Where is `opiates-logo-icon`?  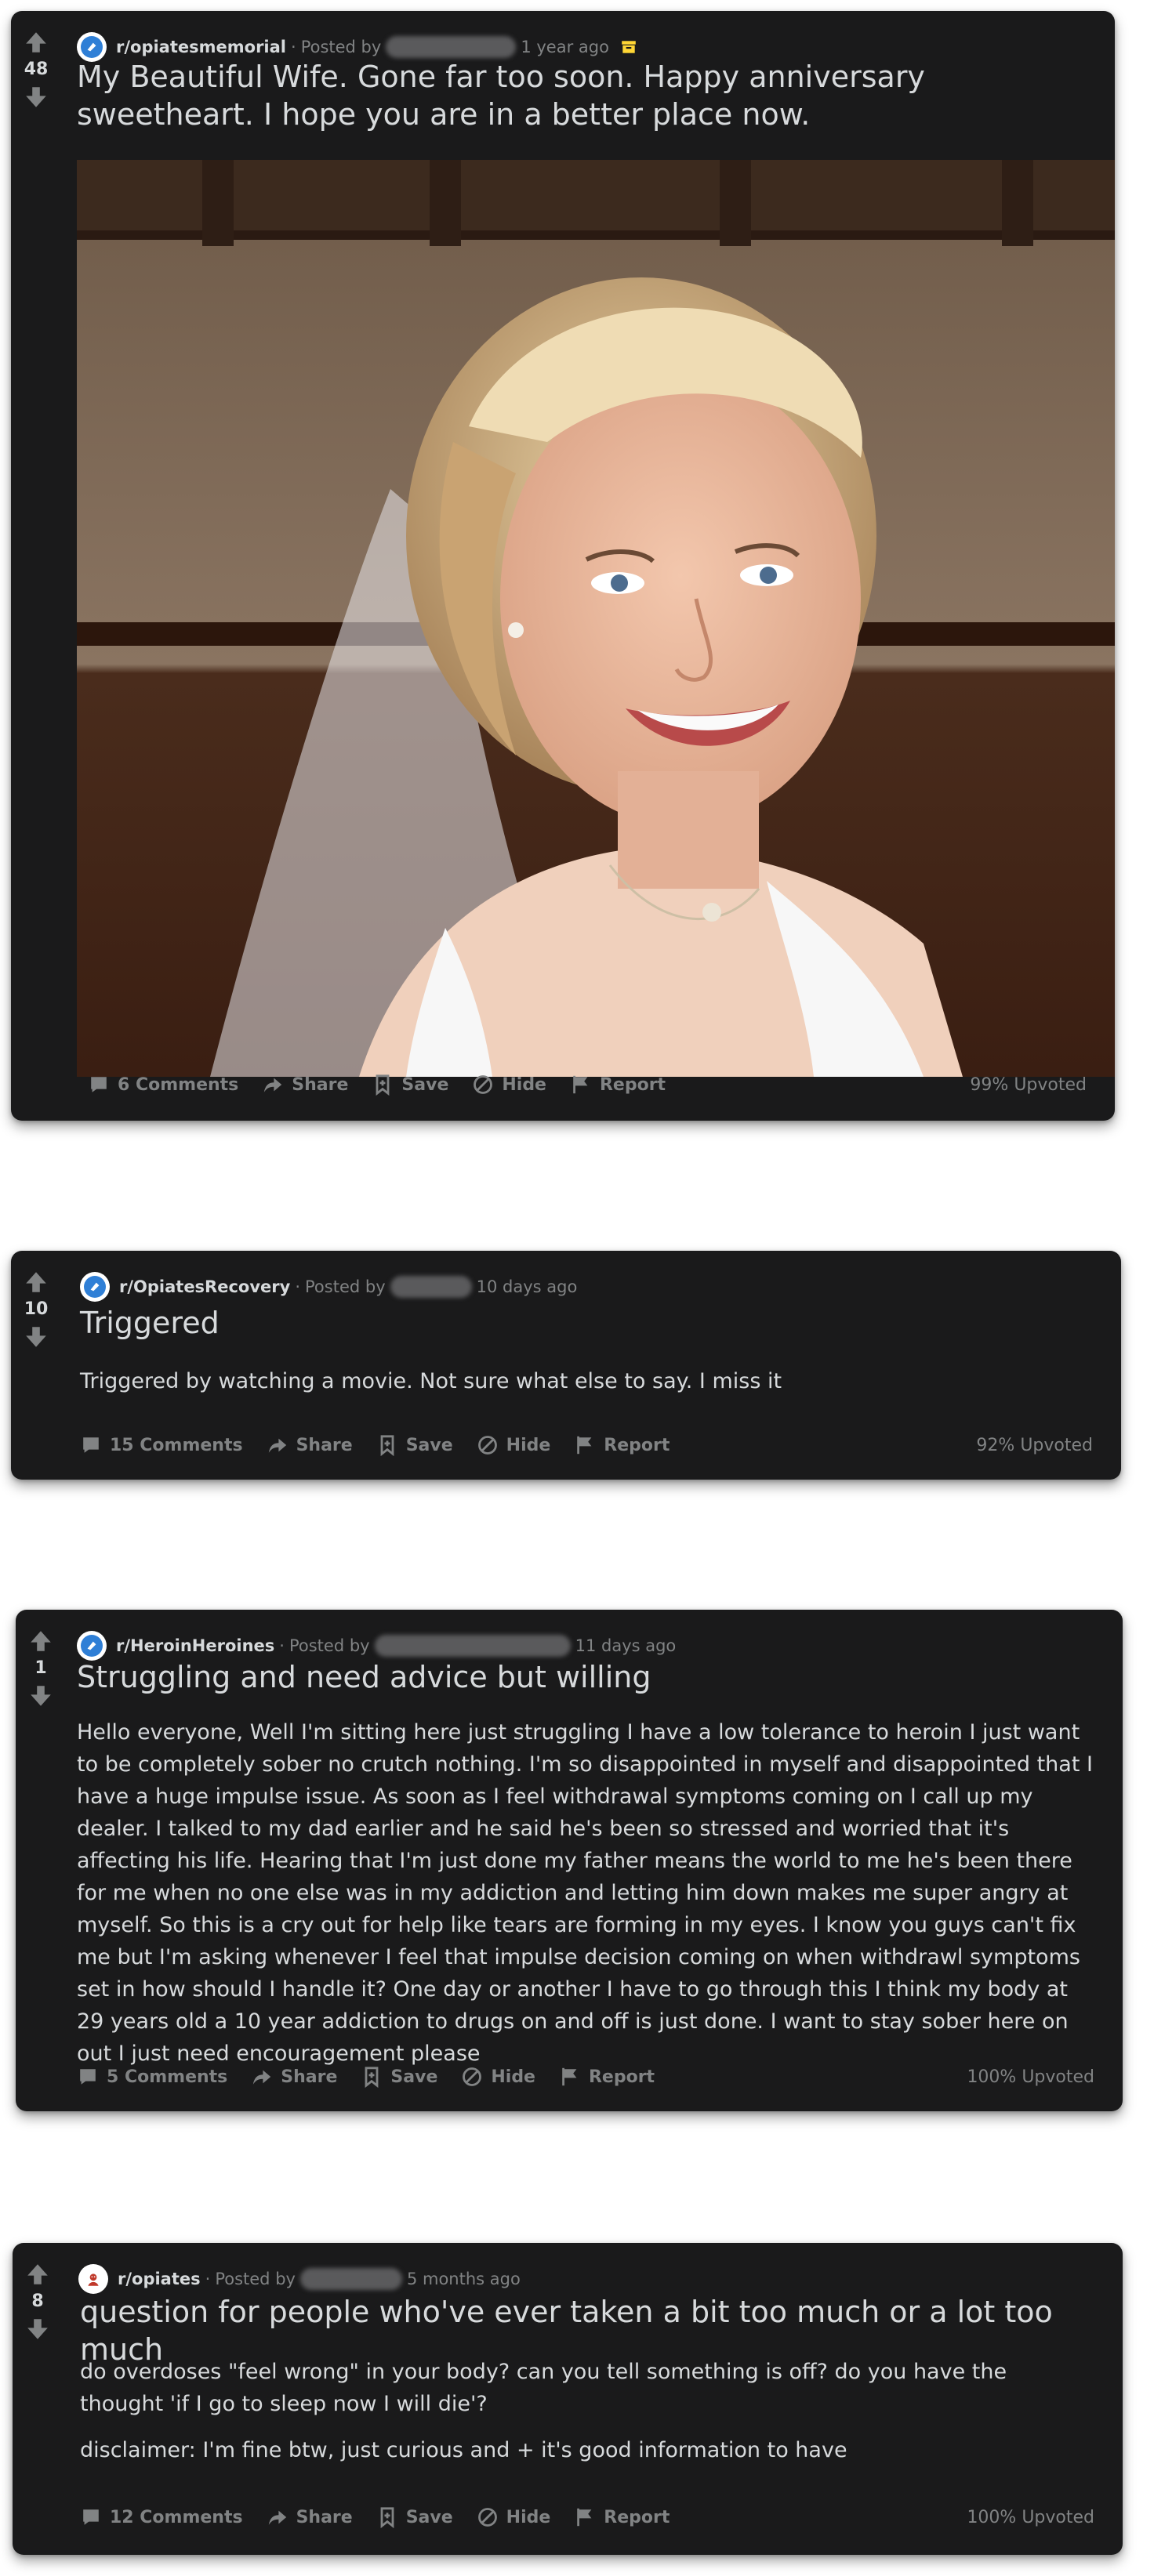
opiates-logo-icon is located at coordinates (93, 2279).